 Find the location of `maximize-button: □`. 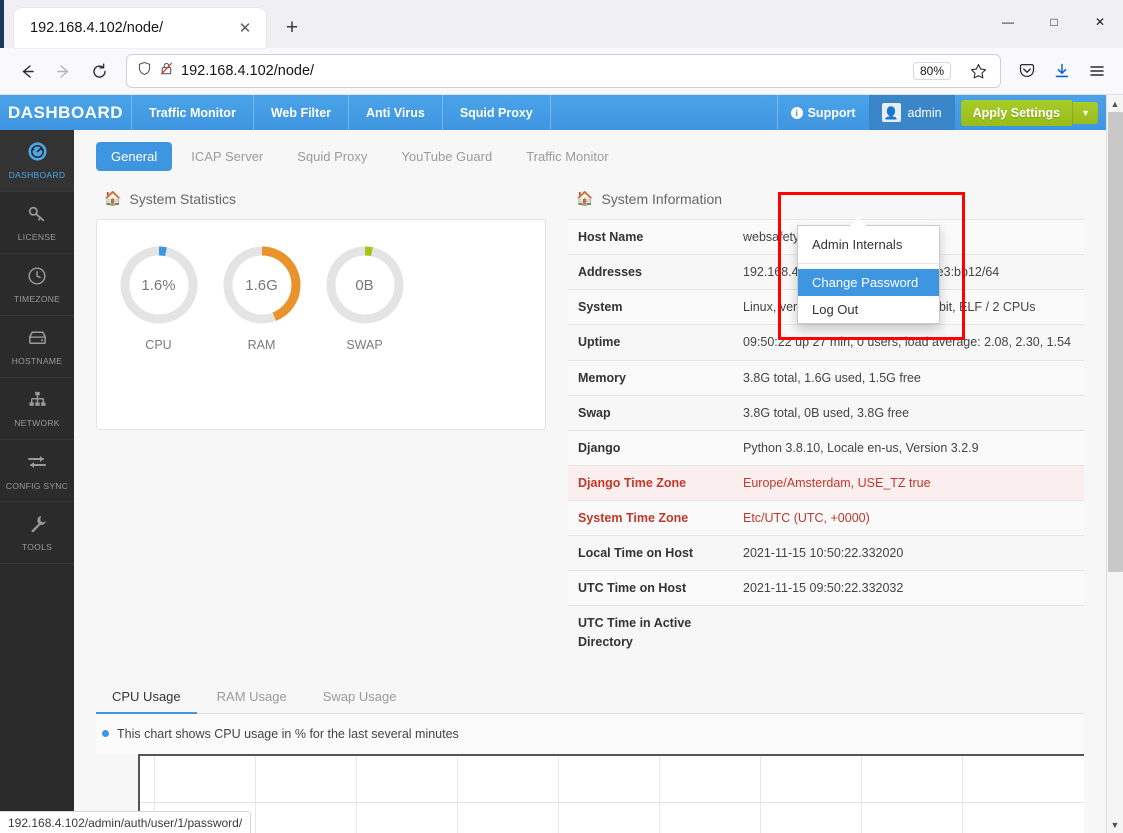

maximize-button: □ is located at coordinates (1054, 22).